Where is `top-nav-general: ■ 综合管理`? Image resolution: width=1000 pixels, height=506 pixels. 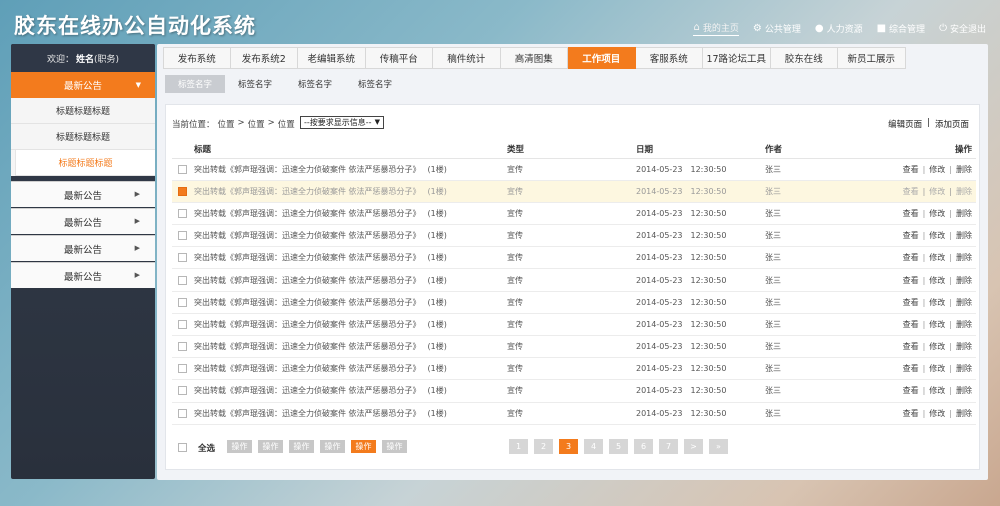 top-nav-general: ■ 综合管理 is located at coordinates (901, 28).